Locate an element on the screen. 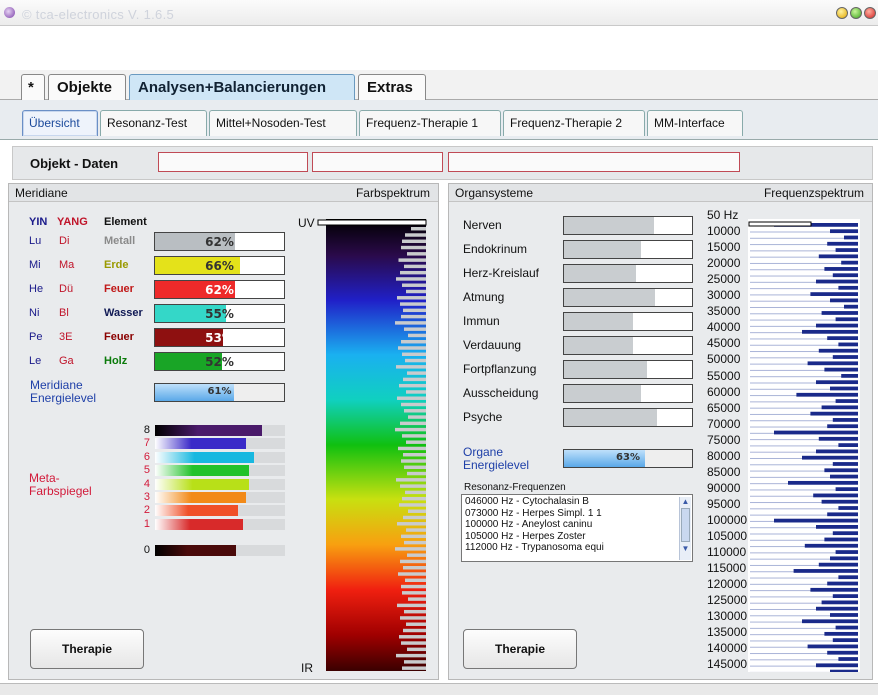 Image resolution: width=878 pixels, height=695 pixels. meta-number: 7 is located at coordinates (146, 443).